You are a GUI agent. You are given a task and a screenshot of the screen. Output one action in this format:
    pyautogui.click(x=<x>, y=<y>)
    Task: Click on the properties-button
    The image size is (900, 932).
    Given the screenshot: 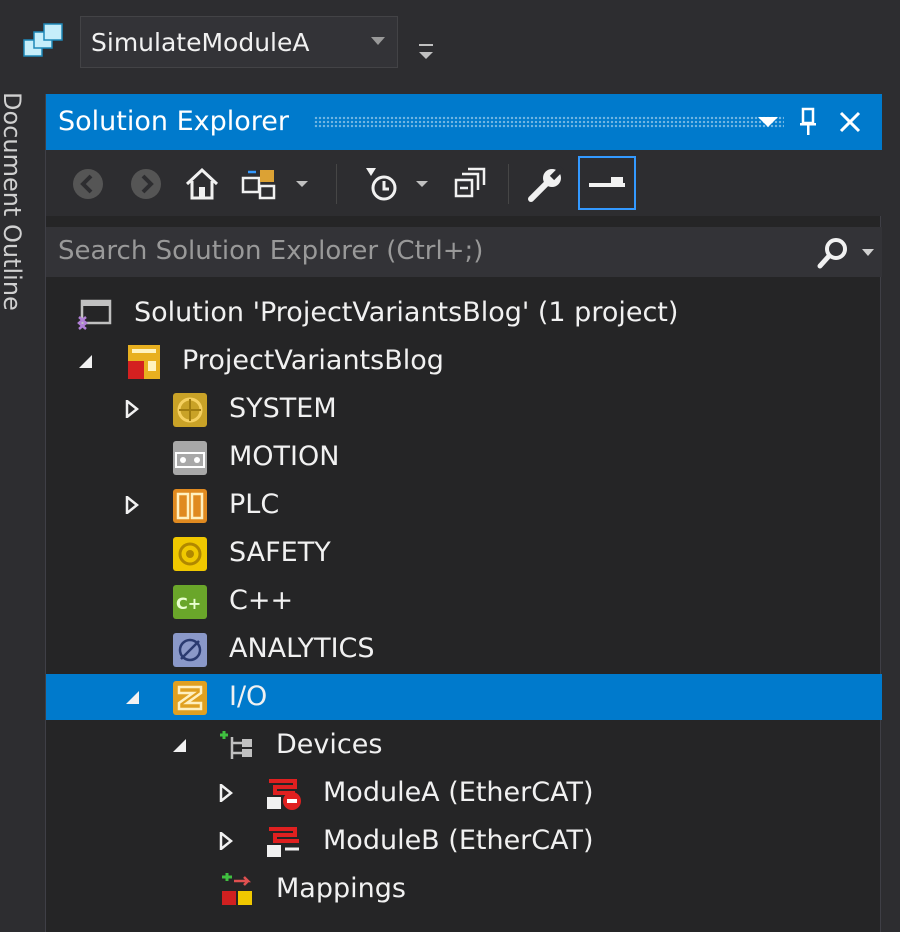 What is the action you would take?
    pyautogui.click(x=546, y=184)
    